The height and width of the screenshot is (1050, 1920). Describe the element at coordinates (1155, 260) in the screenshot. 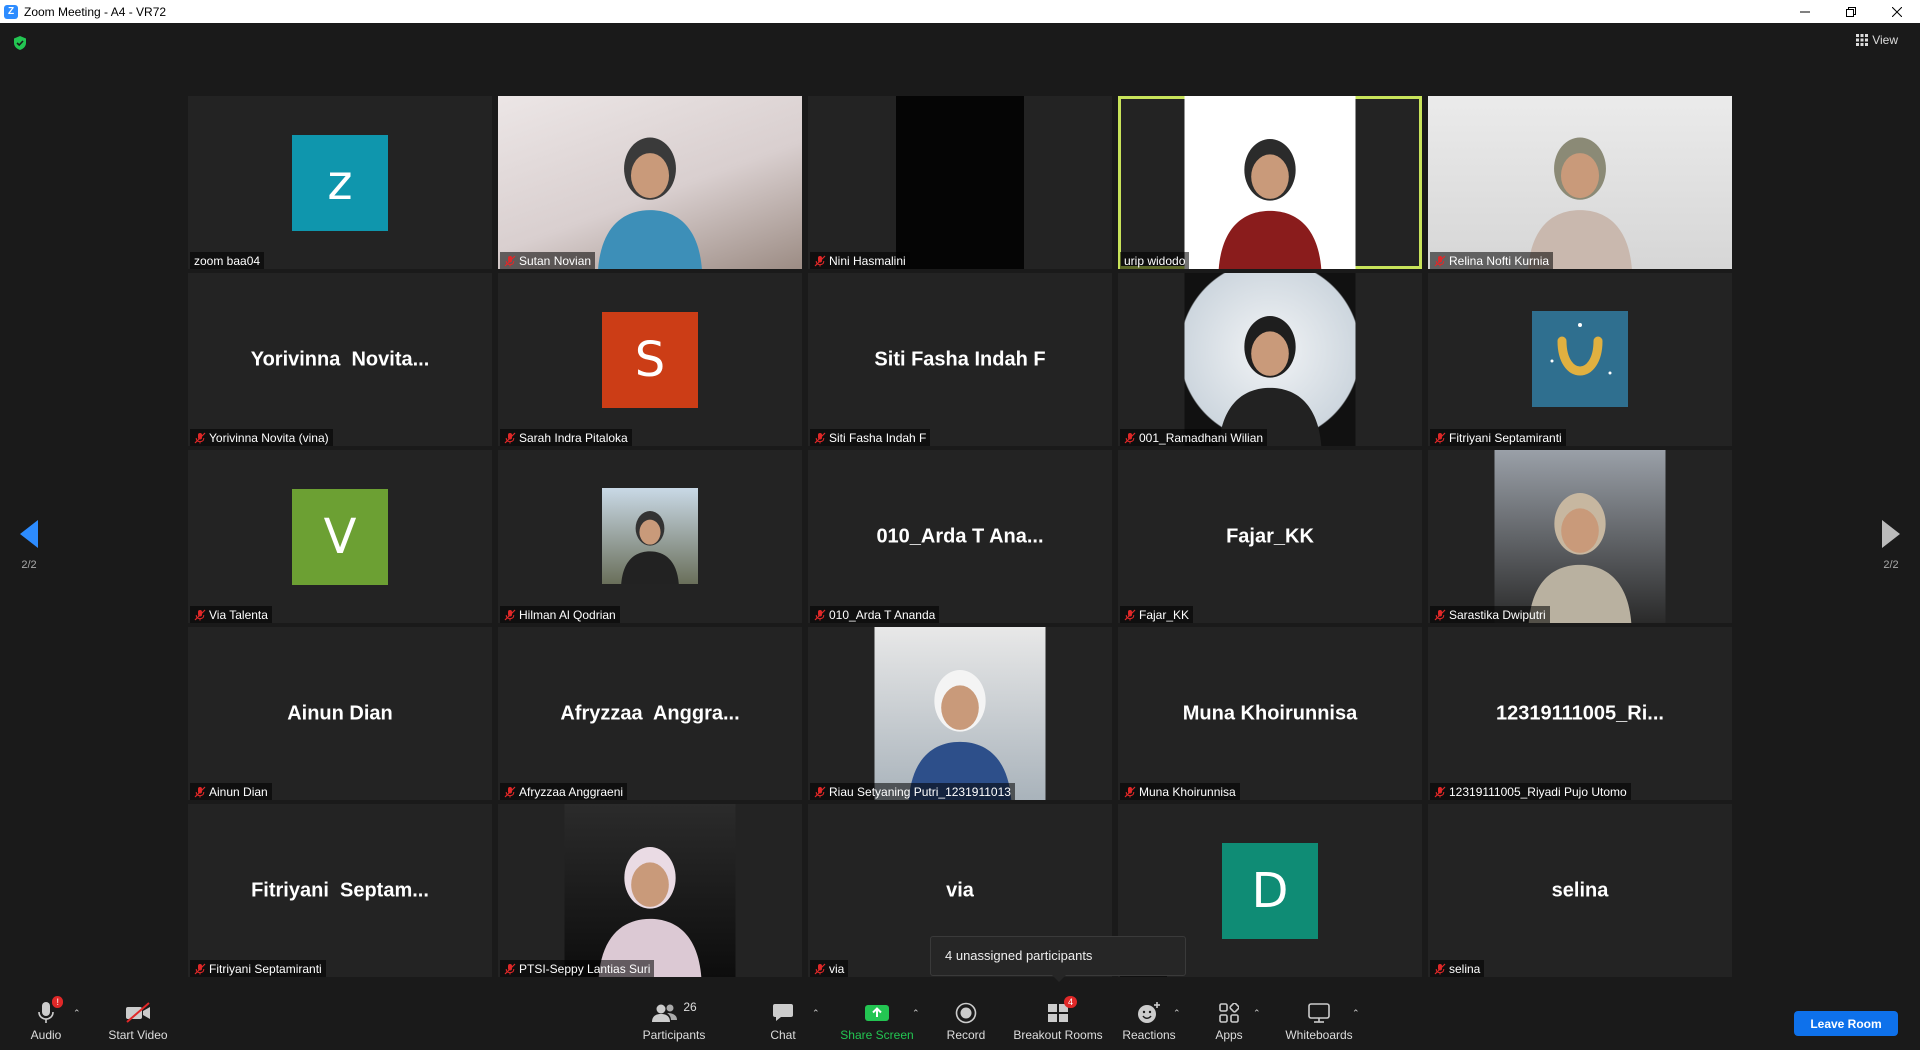

I see `participant-nametag: urip widodo` at that location.